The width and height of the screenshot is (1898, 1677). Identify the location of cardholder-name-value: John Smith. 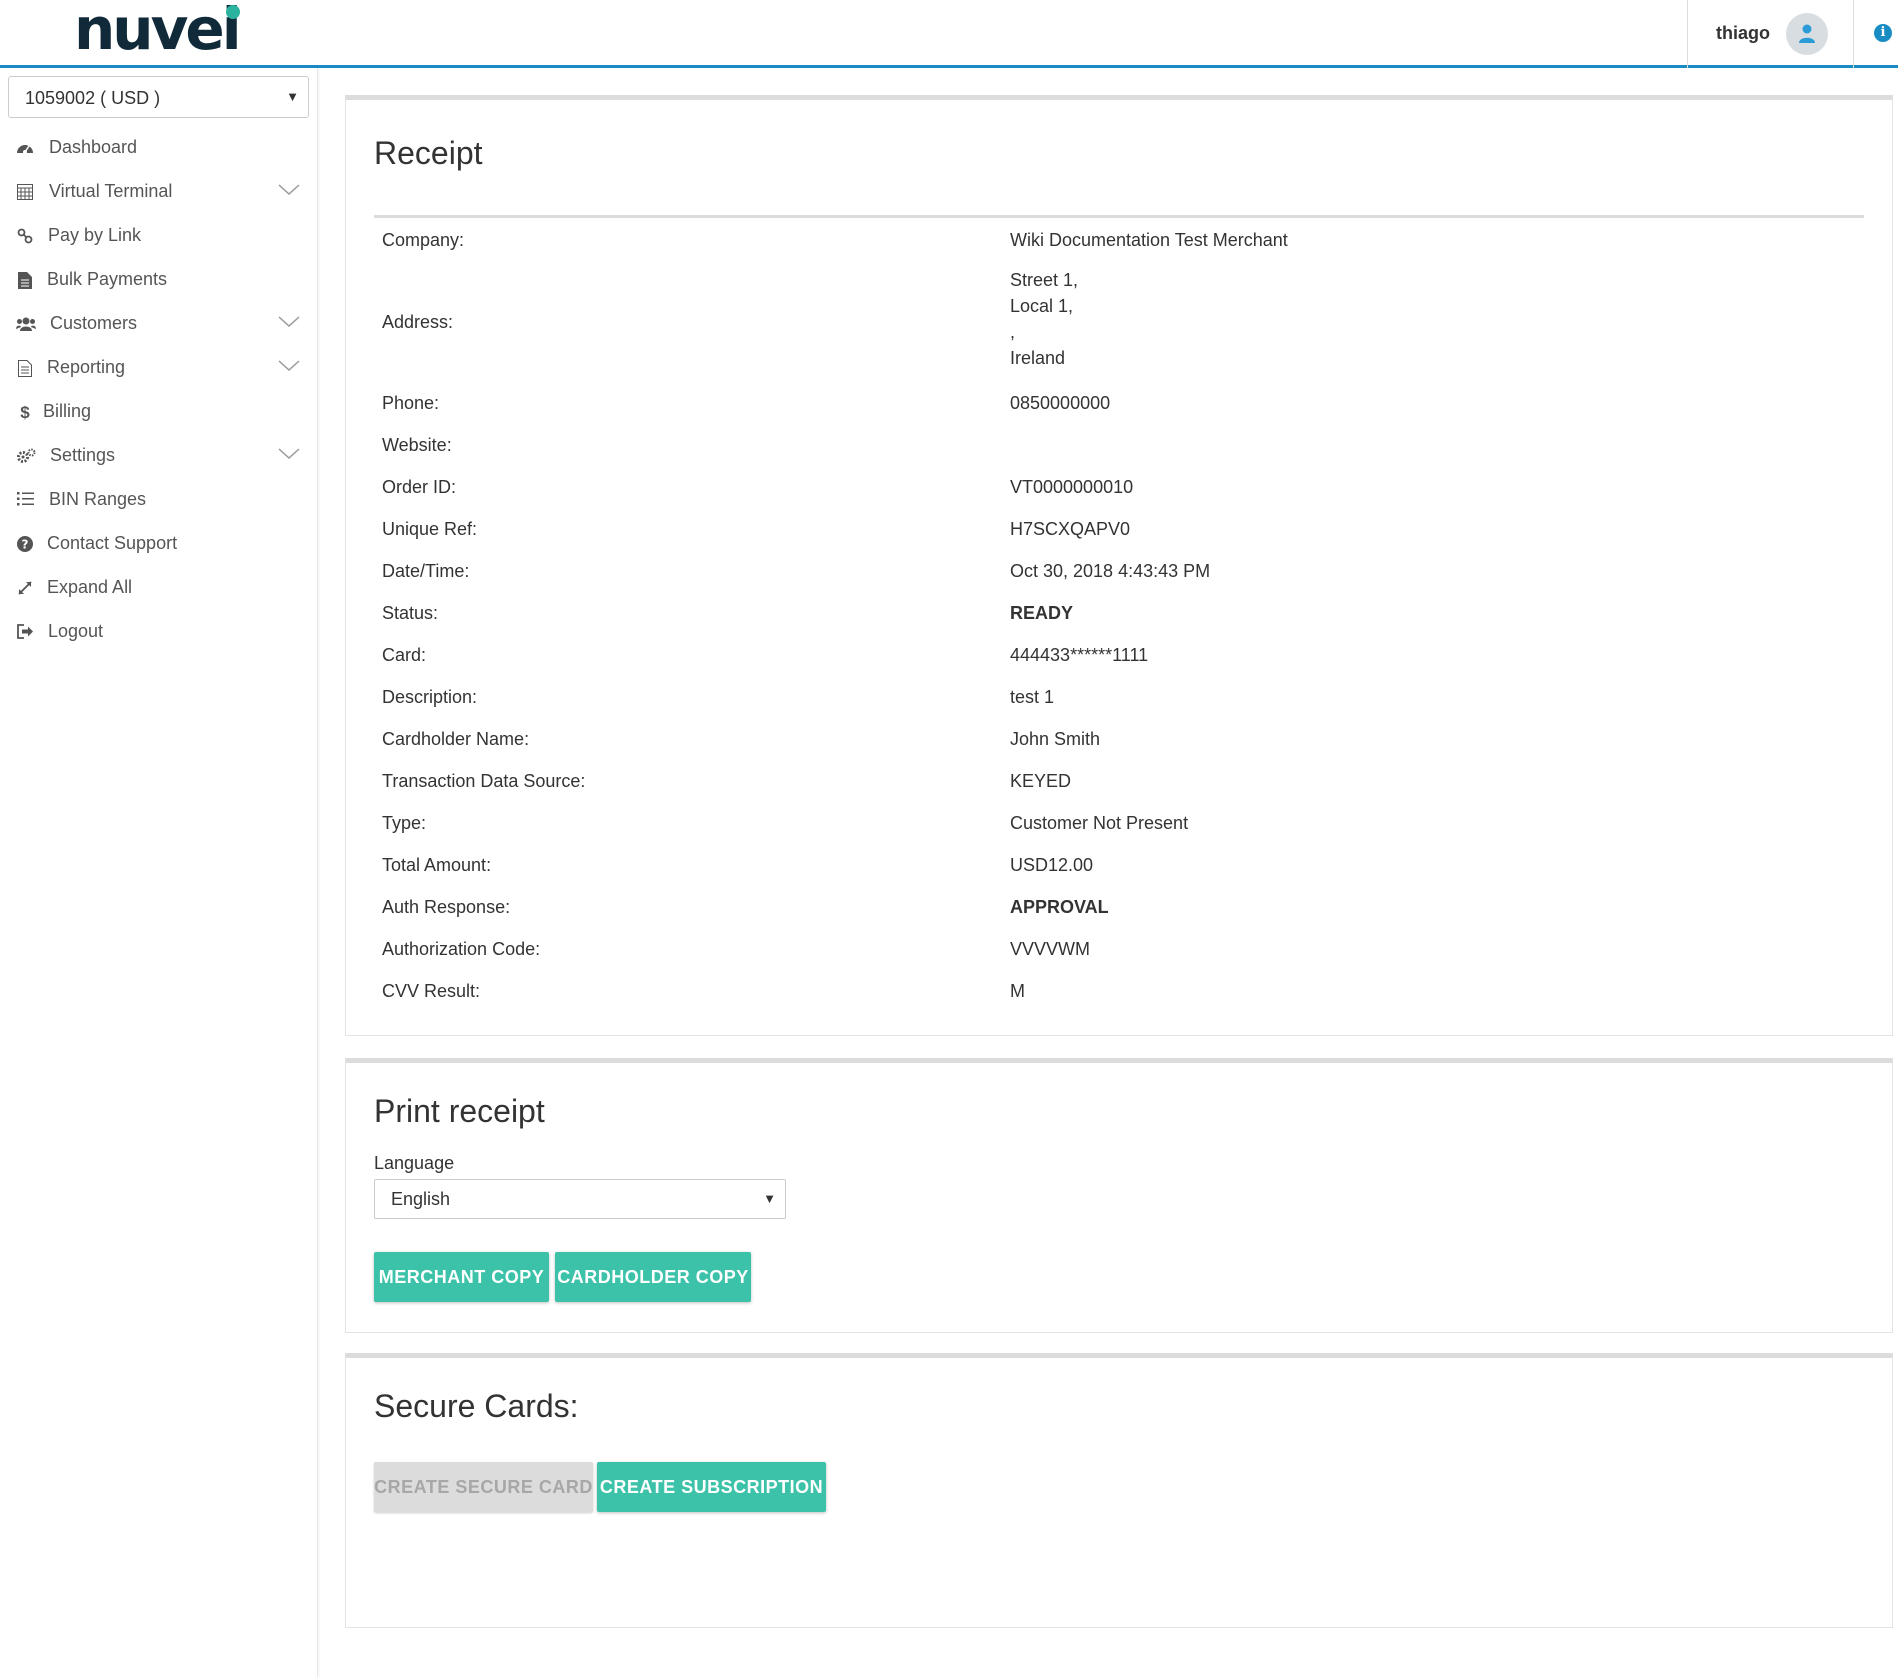
(1055, 739).